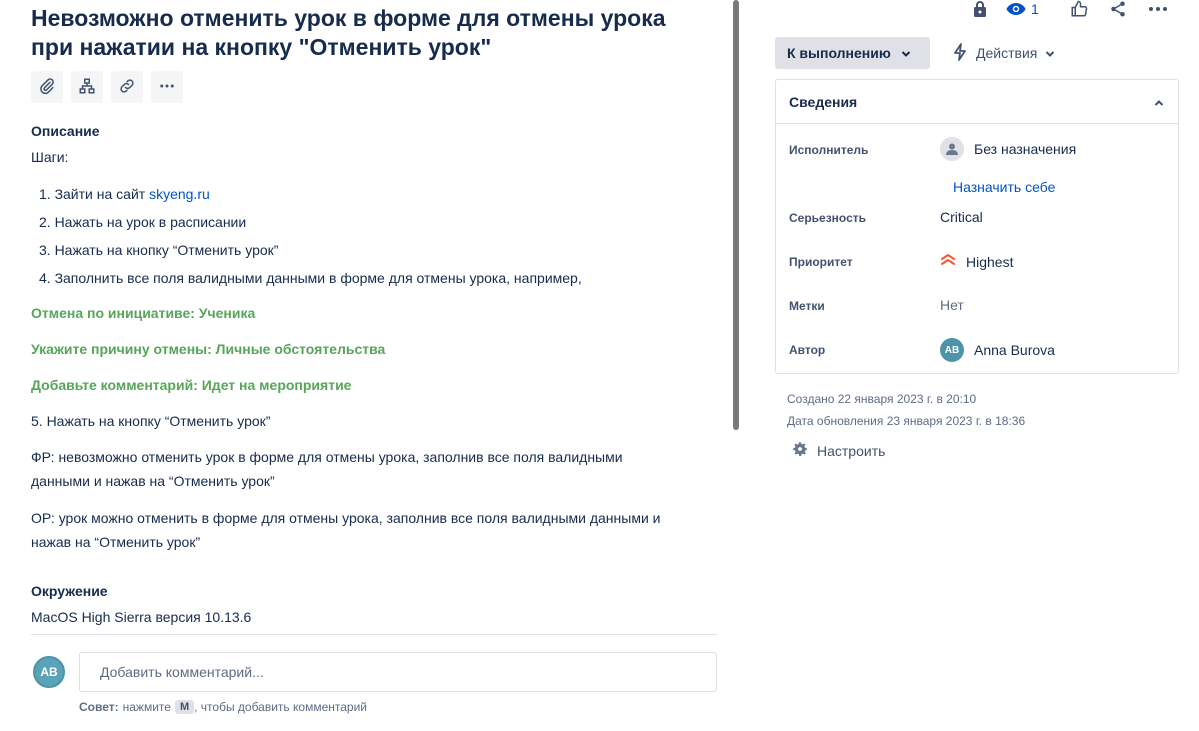 The height and width of the screenshot is (731, 1199). Describe the element at coordinates (1118, 9) in the screenshot. I see `share-icon` at that location.